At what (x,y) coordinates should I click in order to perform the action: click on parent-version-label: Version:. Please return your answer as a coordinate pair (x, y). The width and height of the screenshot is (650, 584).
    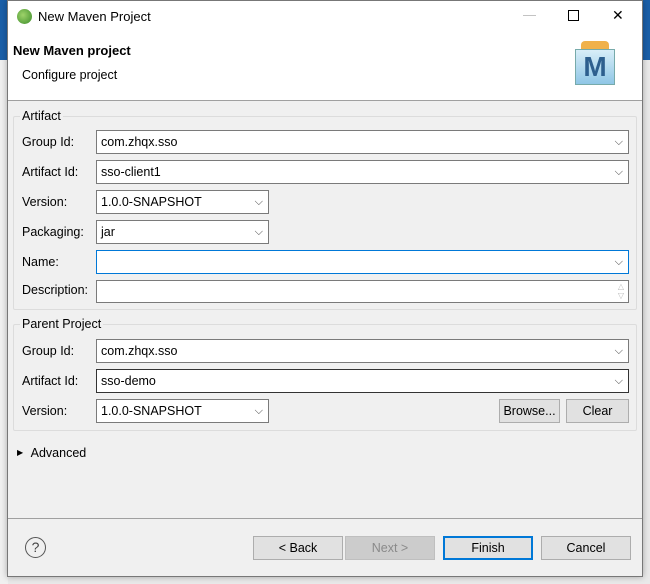
    Looking at the image, I should click on (45, 411).